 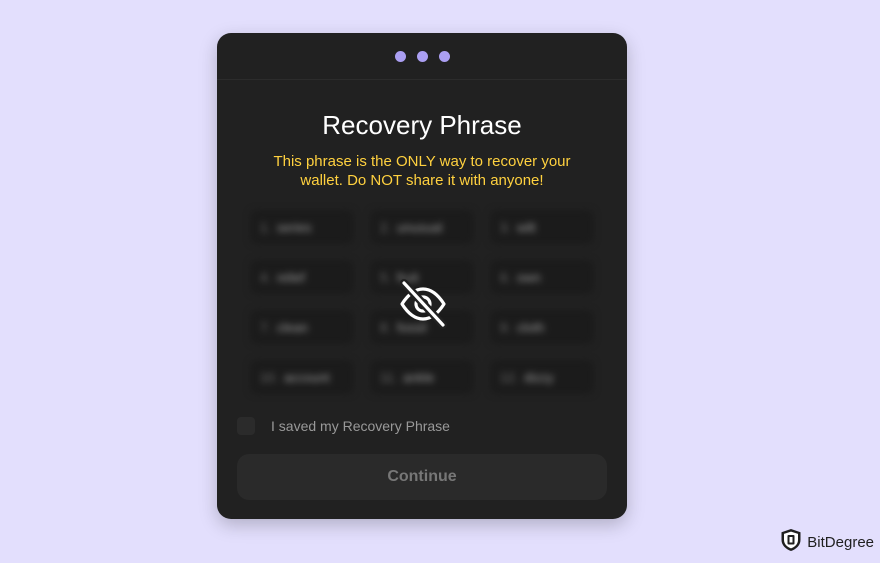 I want to click on phrase-word: 10. account, so click(x=302, y=377).